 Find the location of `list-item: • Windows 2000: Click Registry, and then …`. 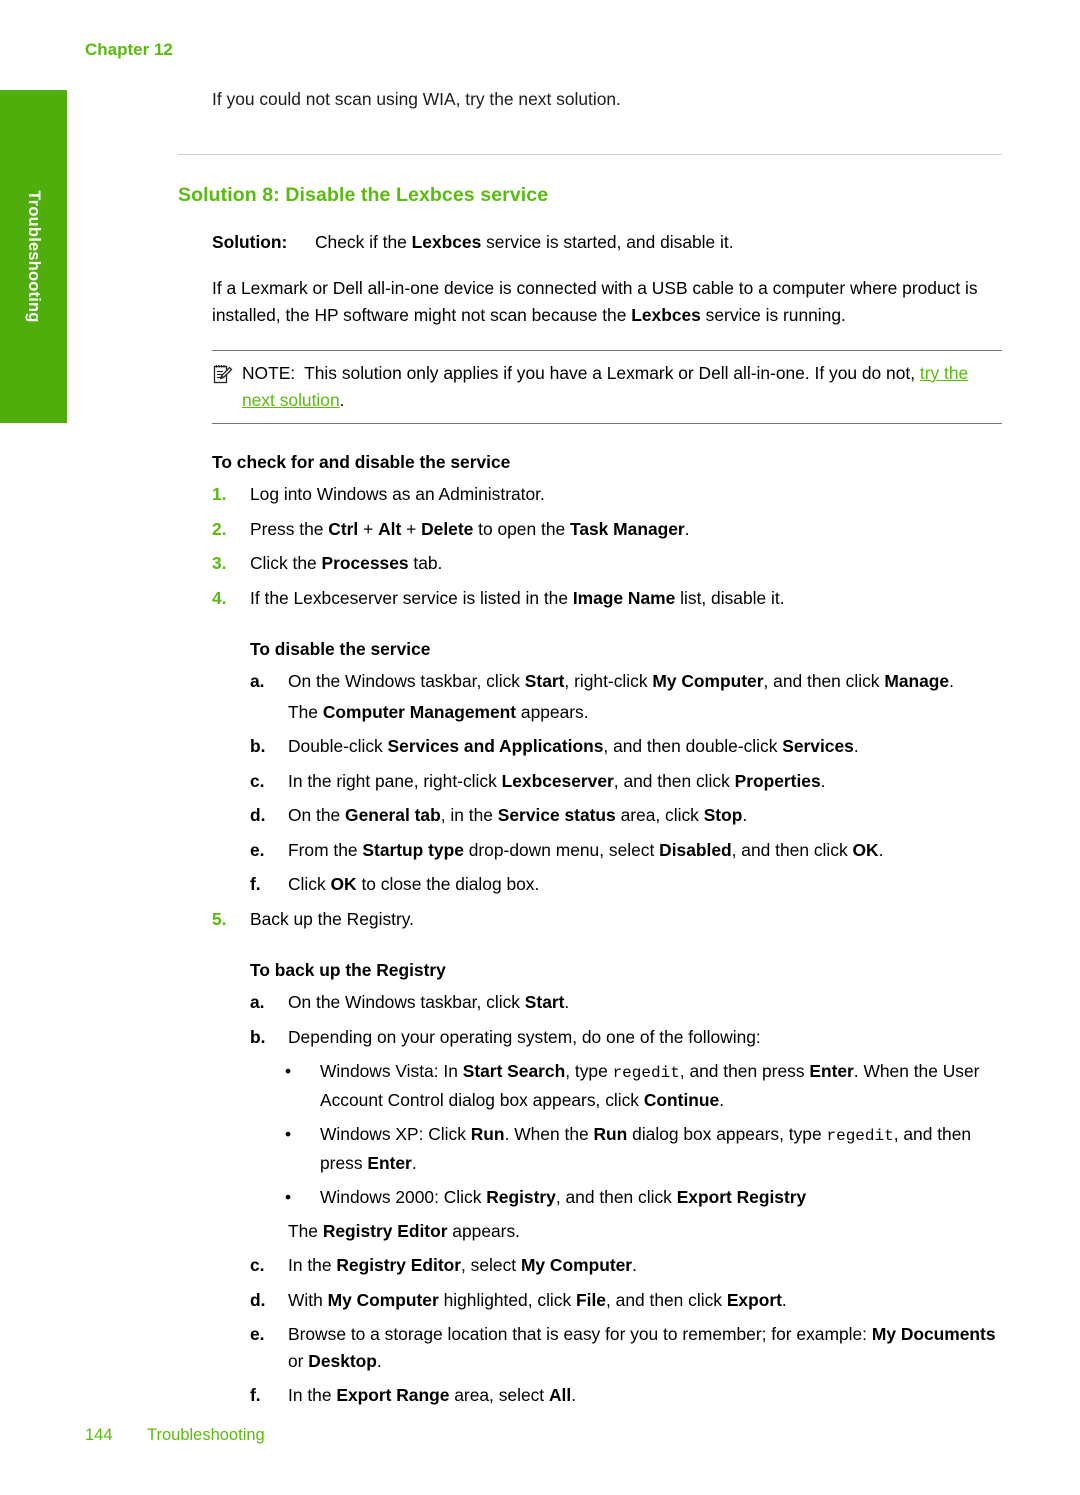

list-item: • Windows 2000: Click Registry, and then … is located at coordinates (643, 1197).